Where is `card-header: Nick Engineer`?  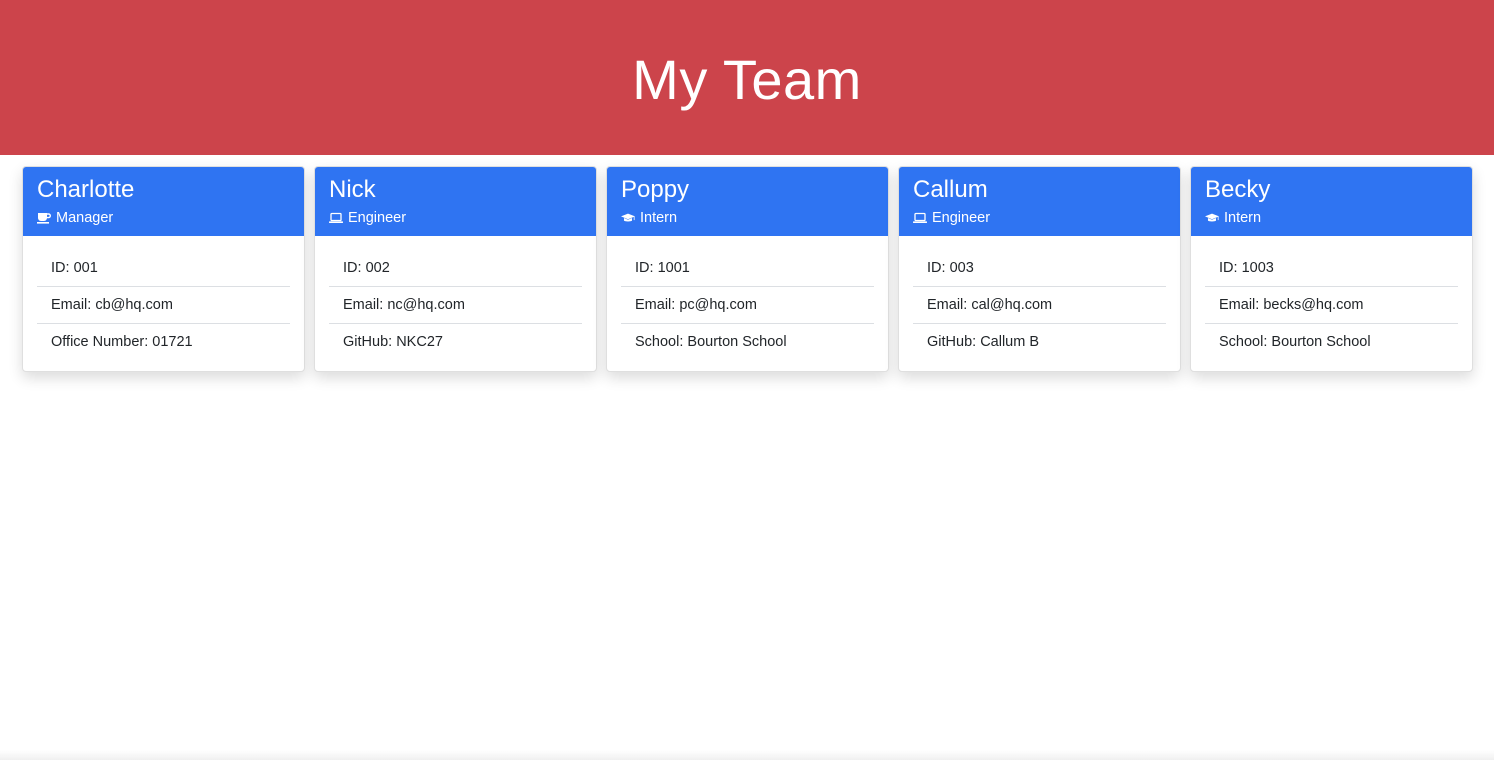 card-header: Nick Engineer is located at coordinates (455, 201).